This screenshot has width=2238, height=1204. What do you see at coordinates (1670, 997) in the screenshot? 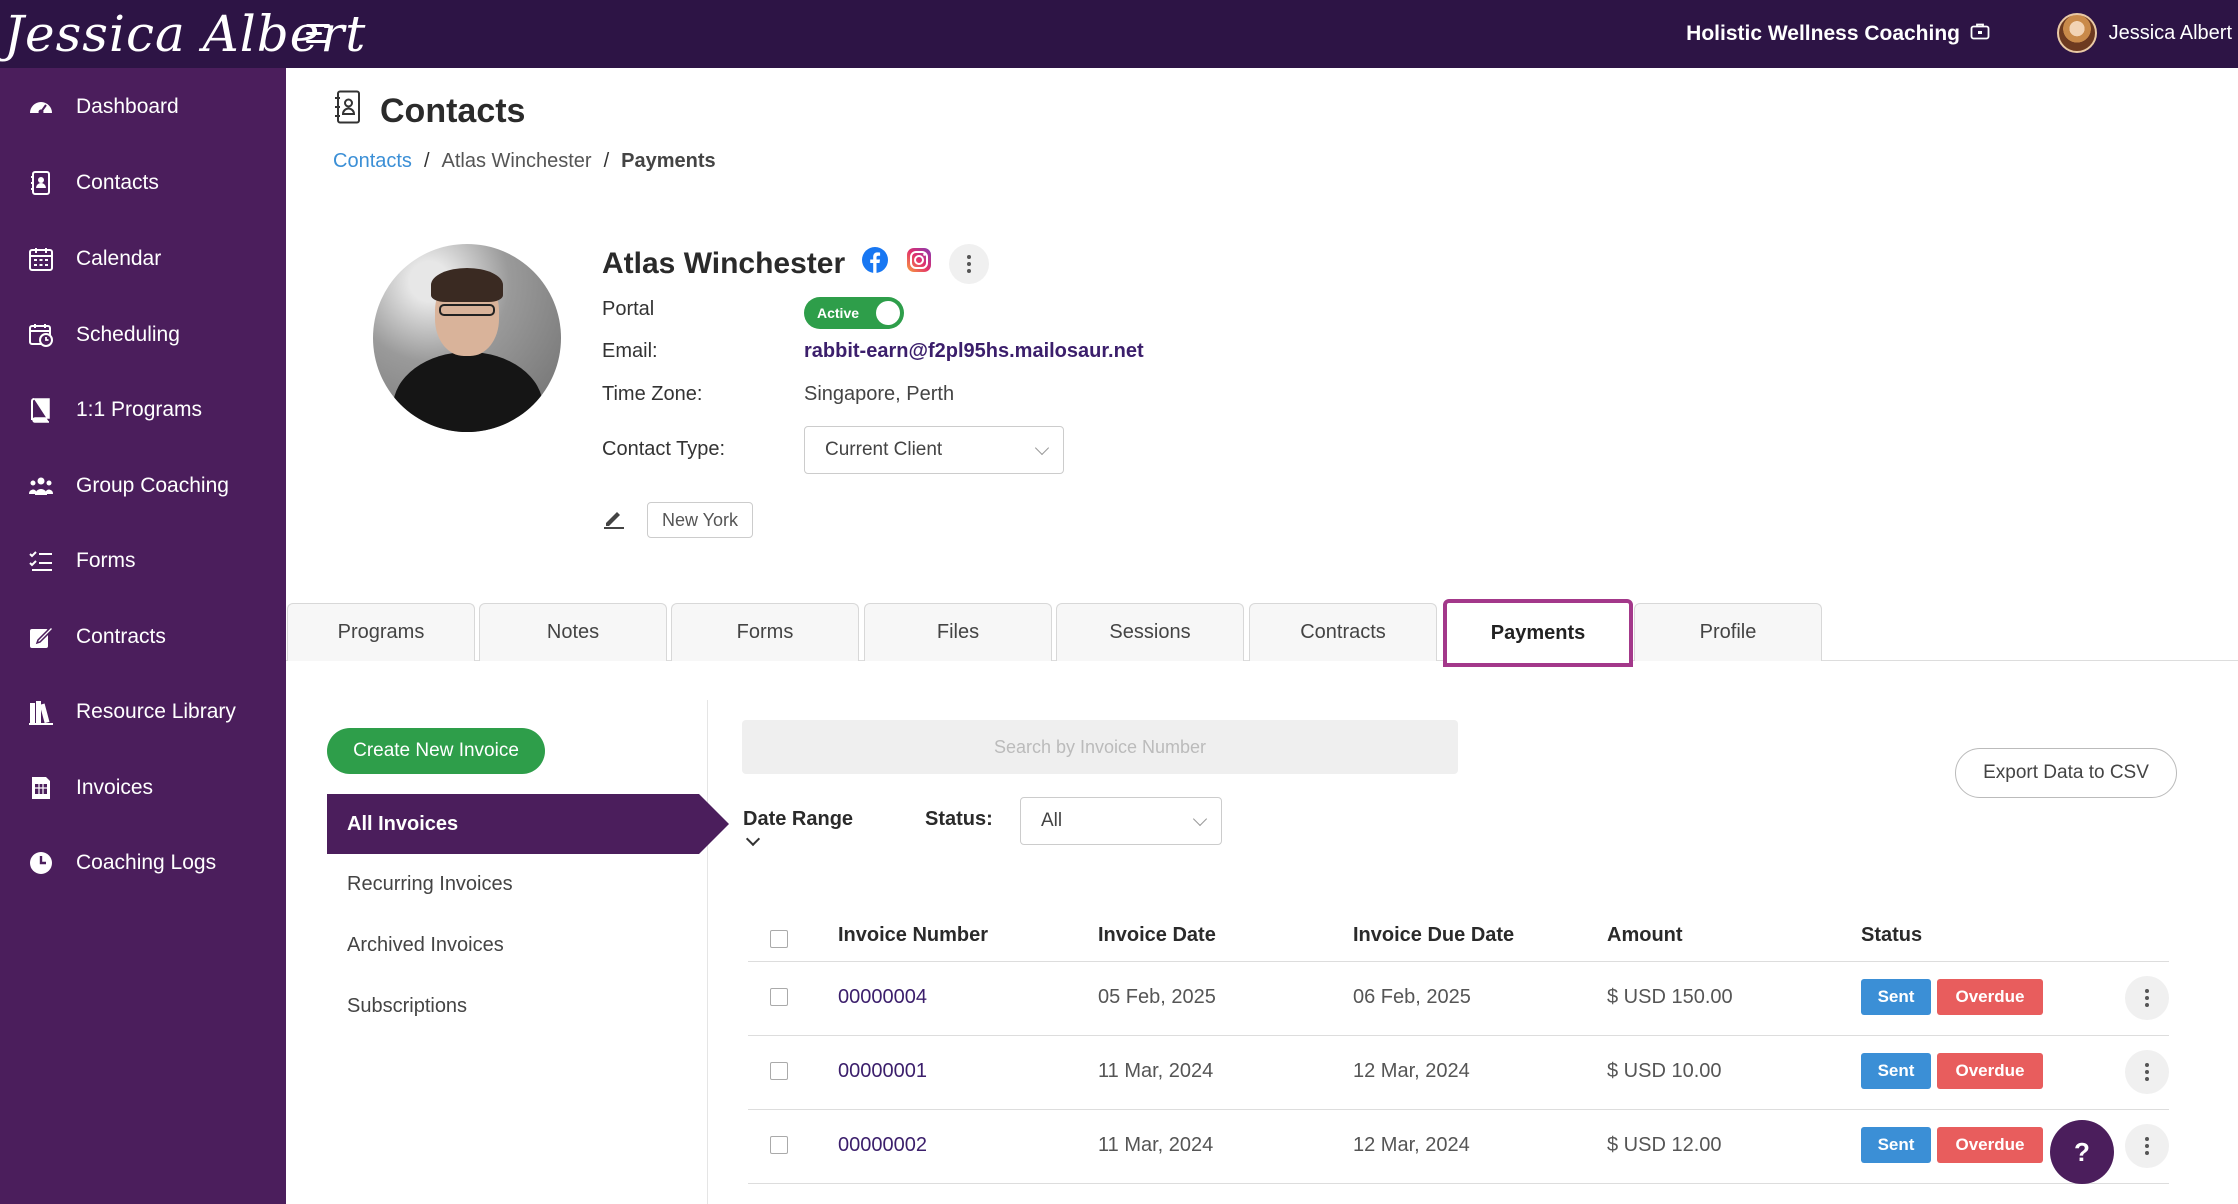
I see `invoice-amount: $ USD 150.00` at bounding box center [1670, 997].